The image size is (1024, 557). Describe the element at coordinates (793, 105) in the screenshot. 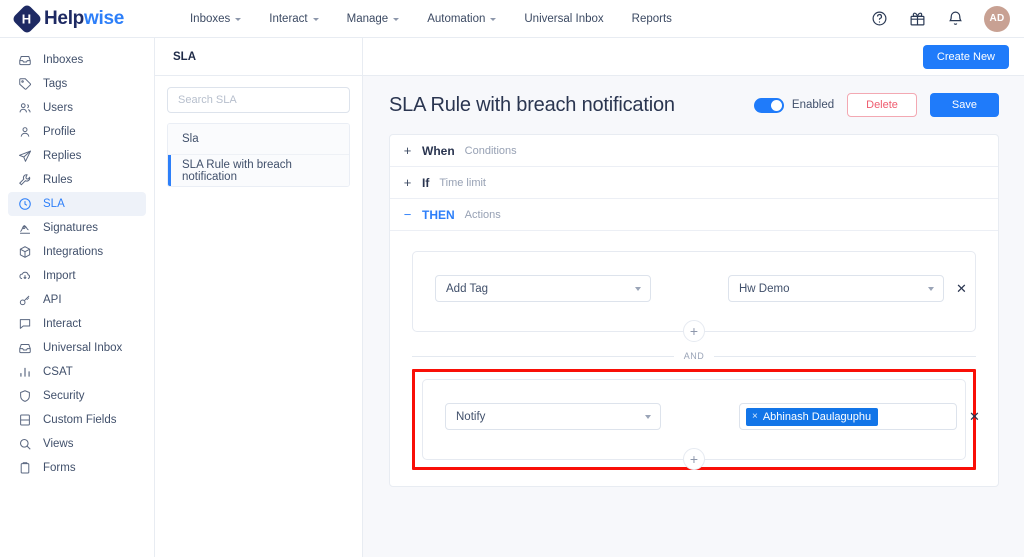

I see `enabled-toggle-group: Enabled` at that location.